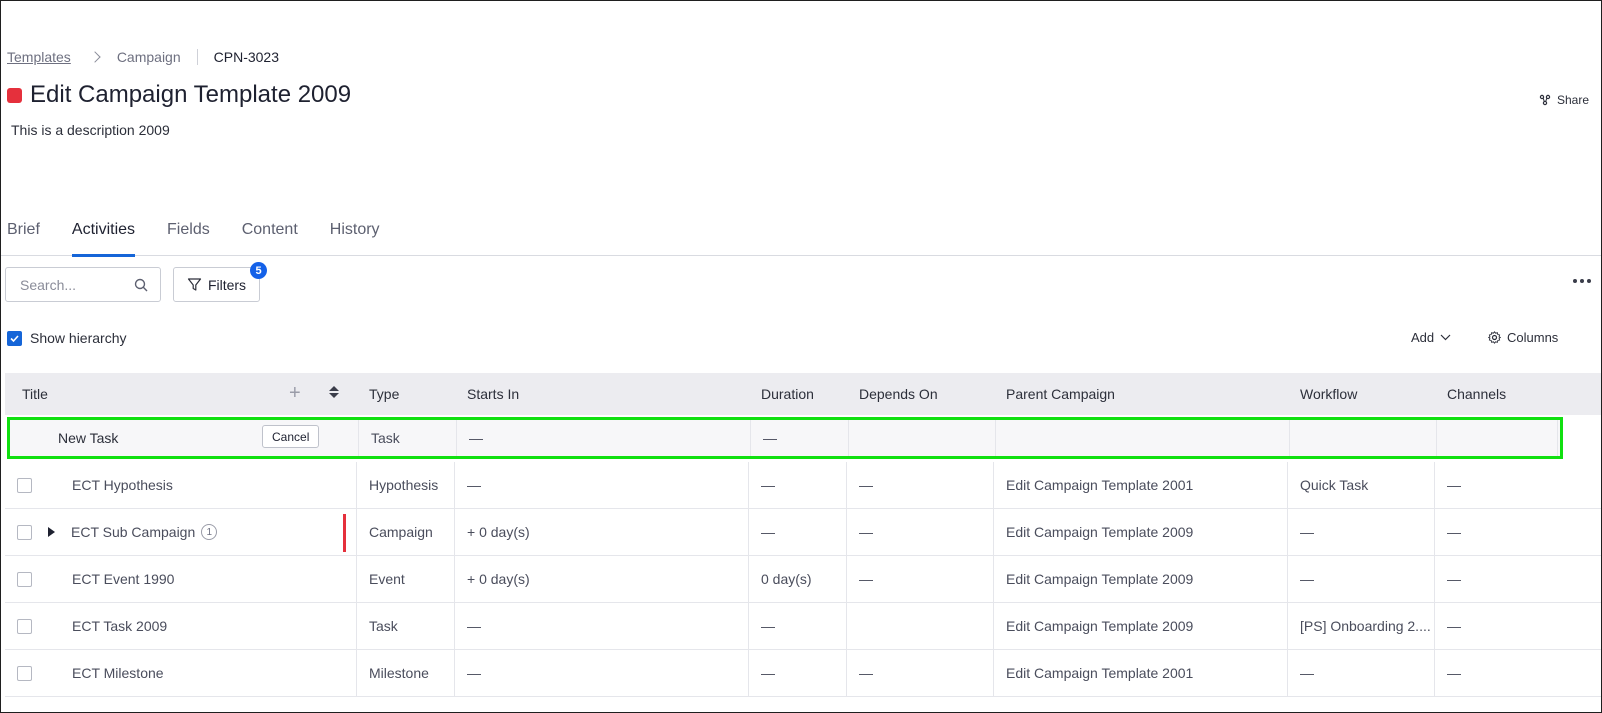  I want to click on tab-bar: Brief Activities Fields Content History, so click(801, 235).